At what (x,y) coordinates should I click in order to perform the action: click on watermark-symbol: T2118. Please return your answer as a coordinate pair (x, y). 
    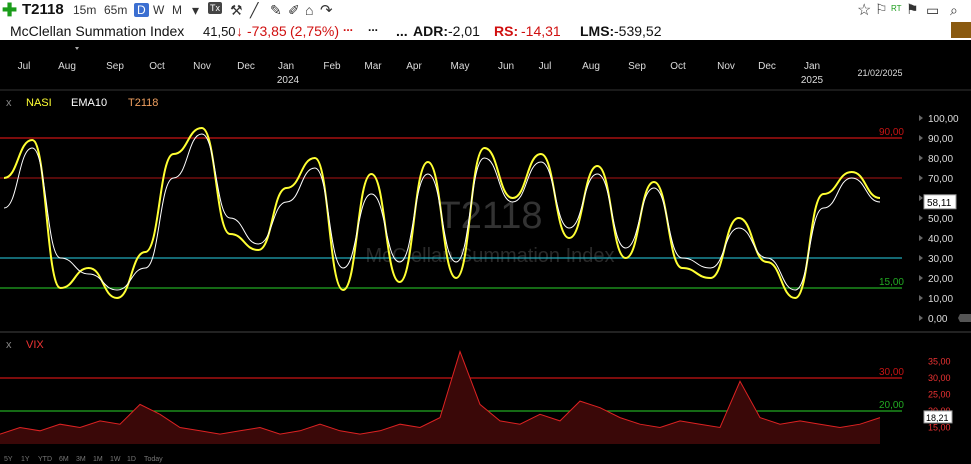
    Looking at the image, I should click on (490, 216).